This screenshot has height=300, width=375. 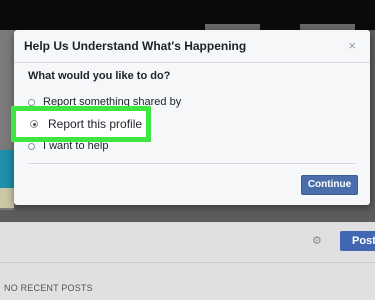 I want to click on radio-button-selected, so click(x=34, y=124).